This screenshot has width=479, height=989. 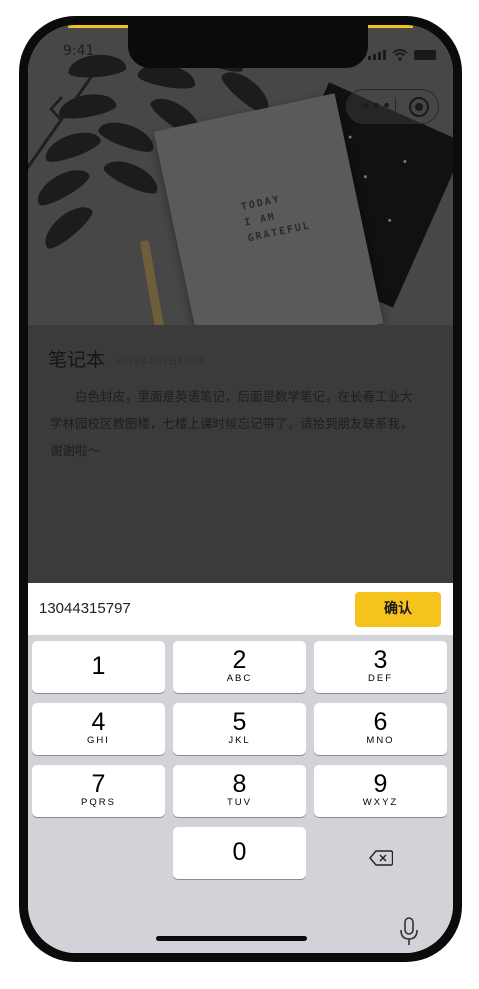 What do you see at coordinates (98, 784) in the screenshot?
I see `key-number: 7` at bounding box center [98, 784].